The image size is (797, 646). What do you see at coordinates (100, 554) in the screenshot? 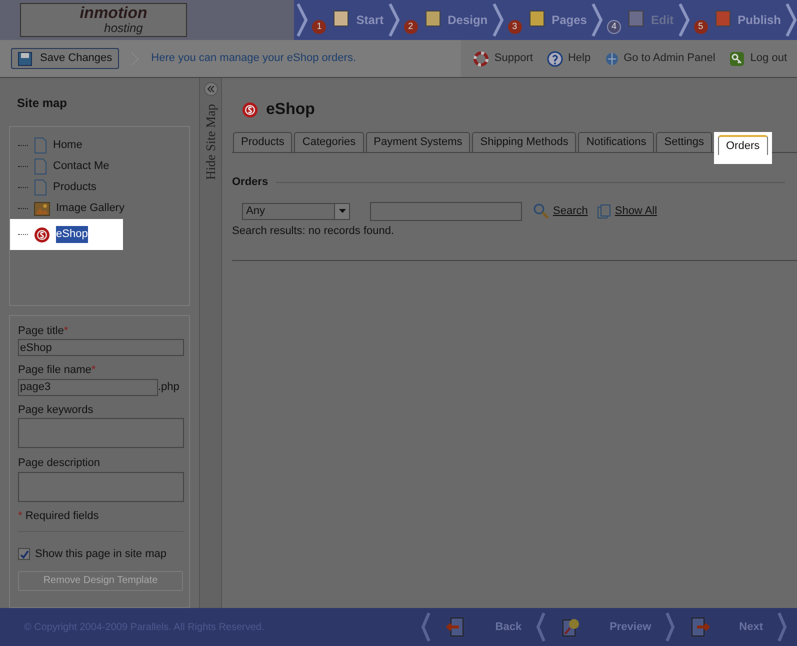
I see `checkbox-label: Show this page in site map` at bounding box center [100, 554].